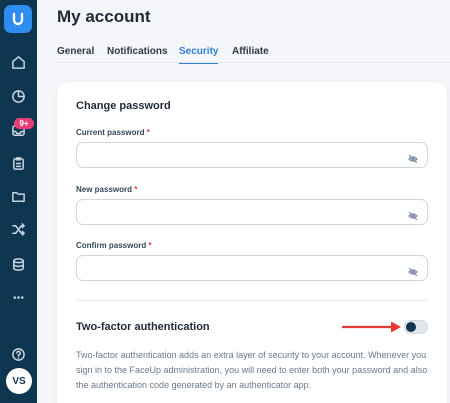 This screenshot has width=450, height=403. What do you see at coordinates (18, 229) in the screenshot?
I see `shuffle-icon` at bounding box center [18, 229].